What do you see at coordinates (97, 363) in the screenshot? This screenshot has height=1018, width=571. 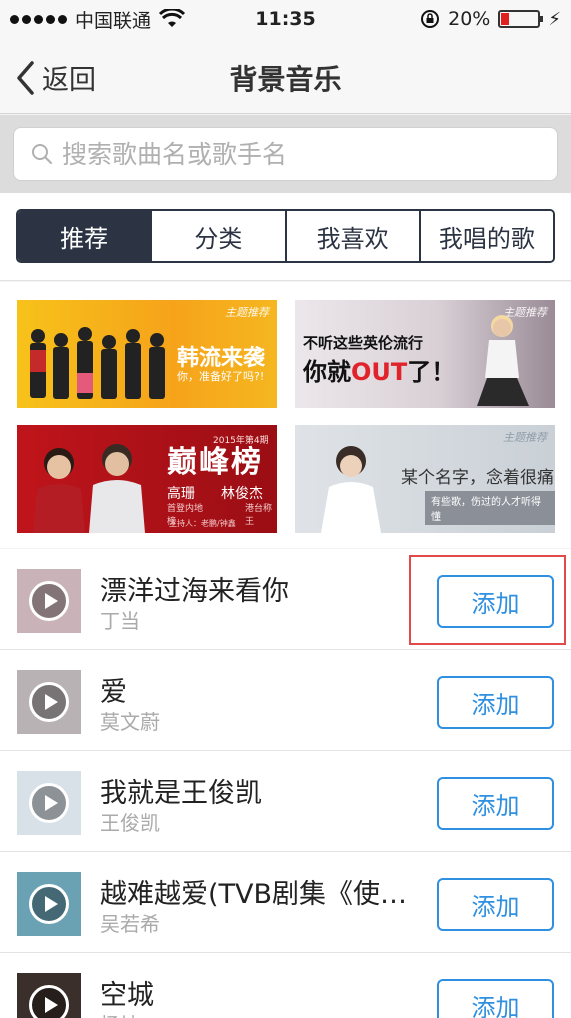 I see `group-photo-image` at bounding box center [97, 363].